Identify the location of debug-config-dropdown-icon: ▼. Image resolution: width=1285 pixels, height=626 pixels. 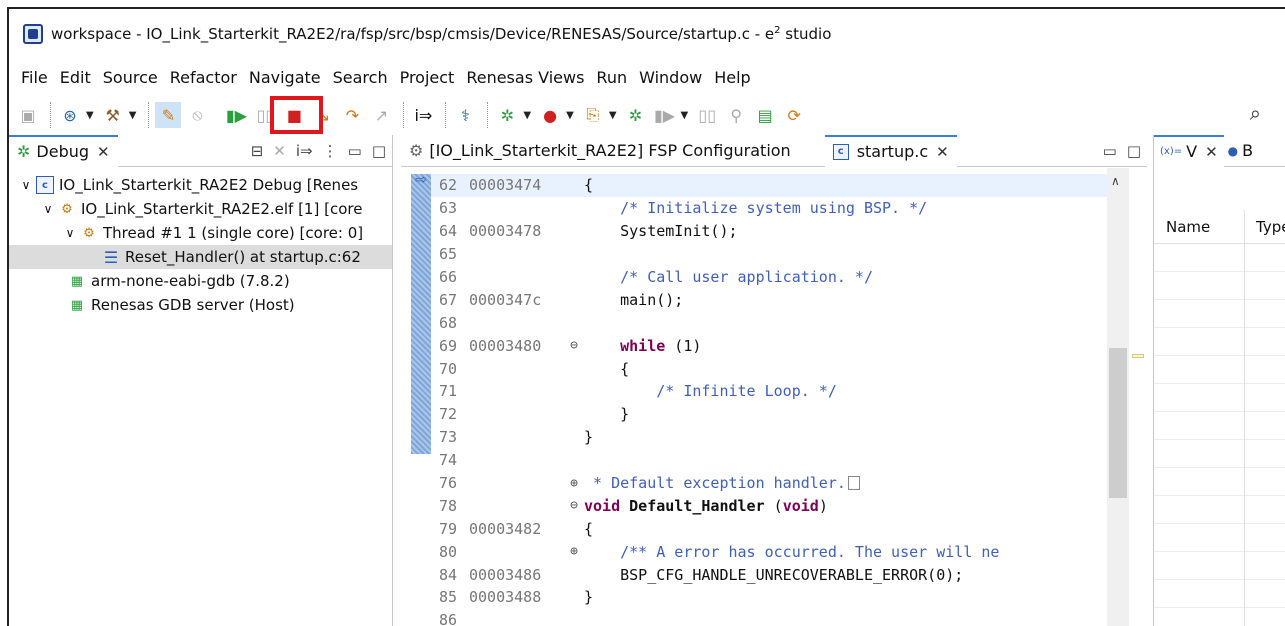
(90, 115).